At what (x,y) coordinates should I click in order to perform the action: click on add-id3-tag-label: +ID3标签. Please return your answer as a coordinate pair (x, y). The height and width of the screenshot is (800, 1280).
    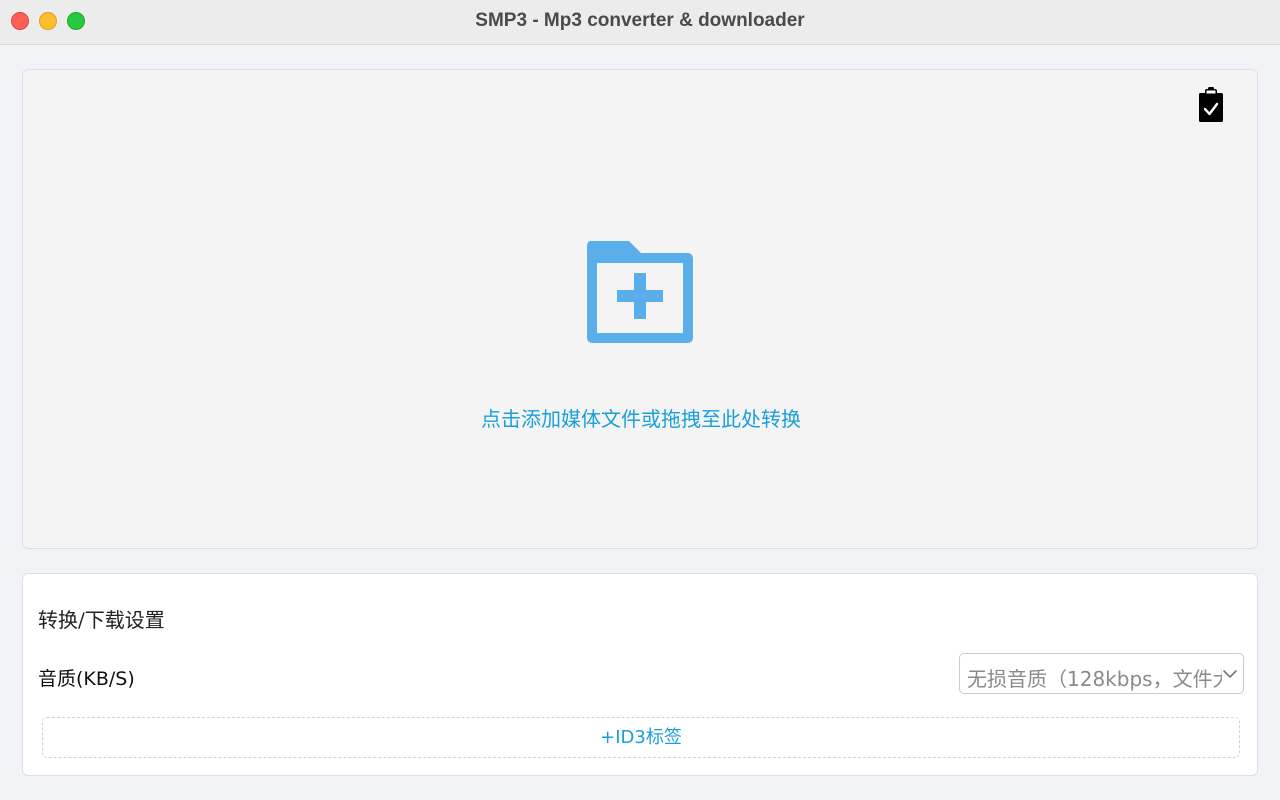
    Looking at the image, I should click on (641, 737).